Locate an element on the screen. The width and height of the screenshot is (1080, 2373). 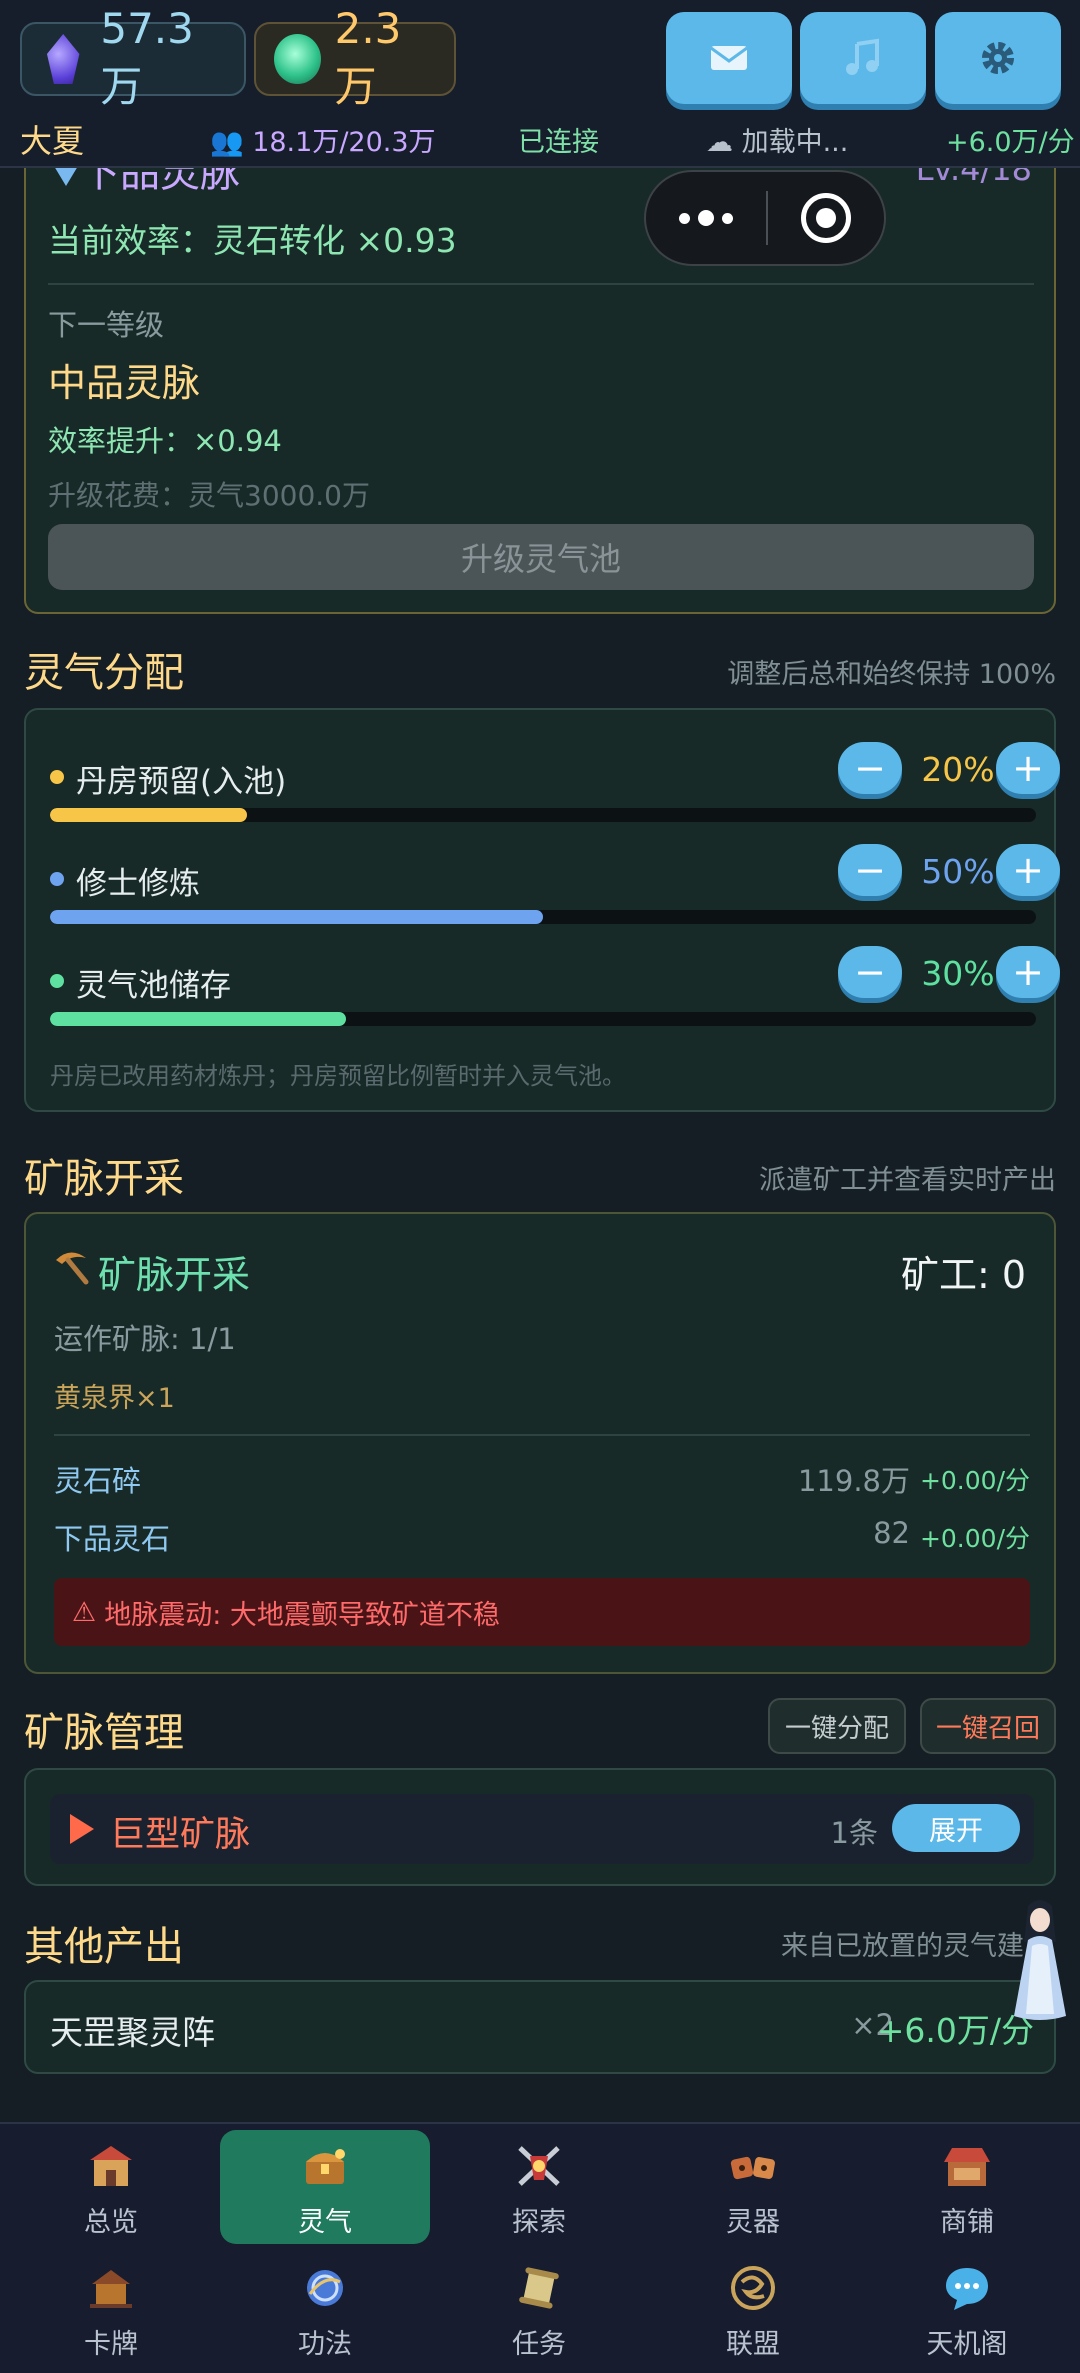
other-output-hint: 来自已放置的灵气建 is located at coordinates (902, 1946).